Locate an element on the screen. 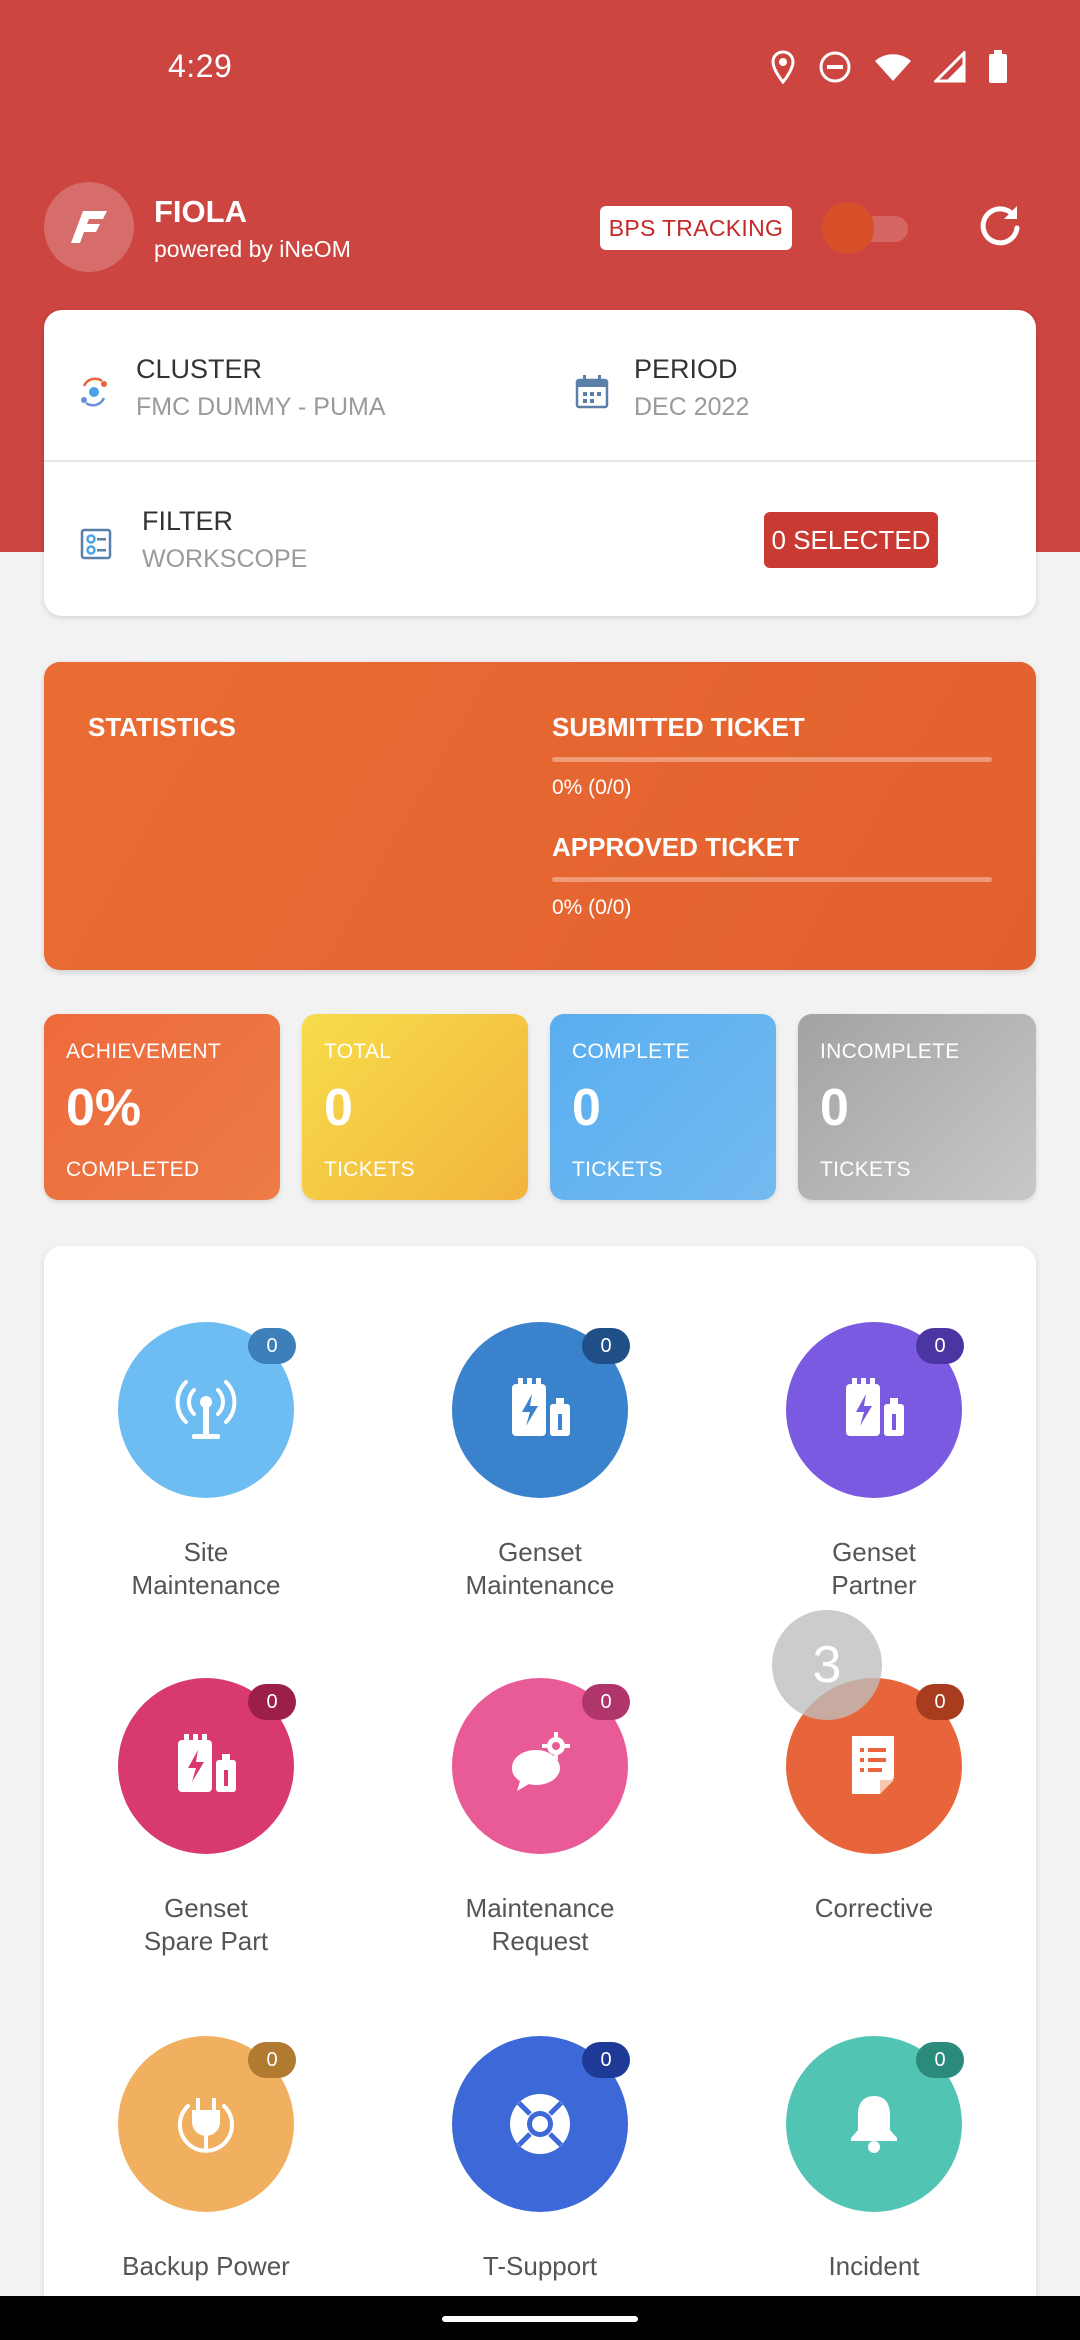  refresh-icon is located at coordinates (1000, 226).